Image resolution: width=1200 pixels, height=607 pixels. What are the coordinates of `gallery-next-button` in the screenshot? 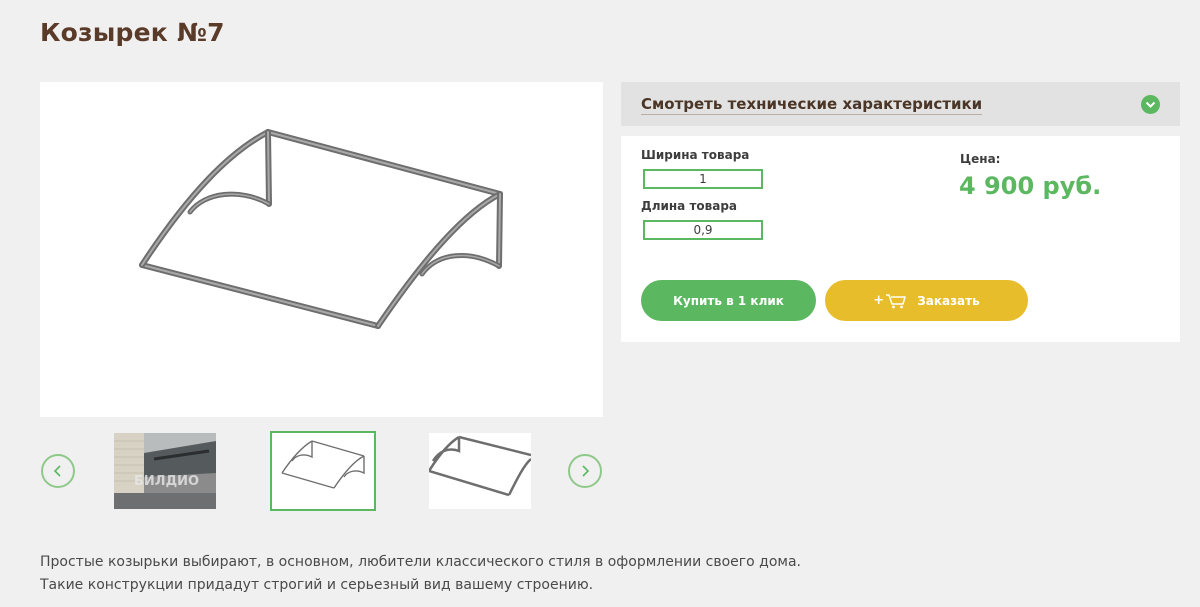 It's located at (585, 471).